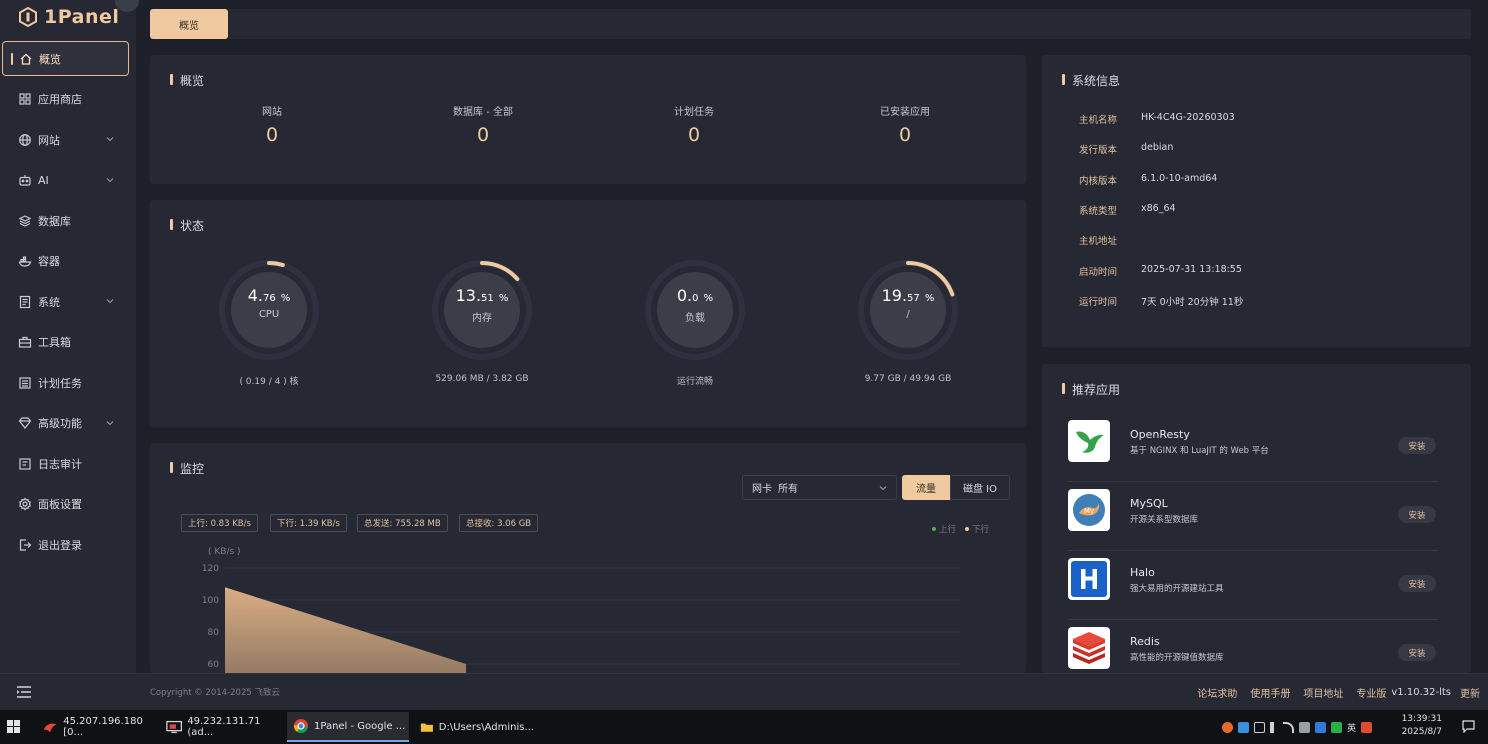  Describe the element at coordinates (1253, 448) in the screenshot. I see `app-row-openresty: OpenResty 基于 NGINX 和 LuaJIT 的 Web 平台 安装` at that location.